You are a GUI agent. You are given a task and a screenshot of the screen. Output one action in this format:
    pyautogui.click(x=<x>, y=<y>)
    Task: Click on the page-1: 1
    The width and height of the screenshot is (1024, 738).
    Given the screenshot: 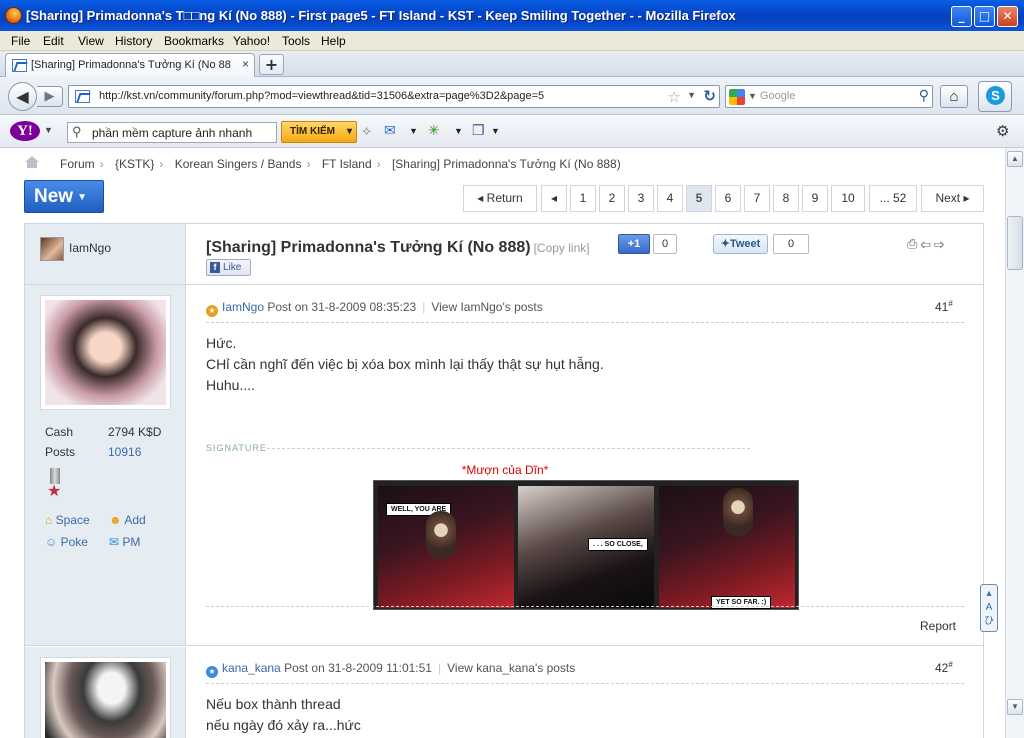 What is the action you would take?
    pyautogui.click(x=583, y=198)
    